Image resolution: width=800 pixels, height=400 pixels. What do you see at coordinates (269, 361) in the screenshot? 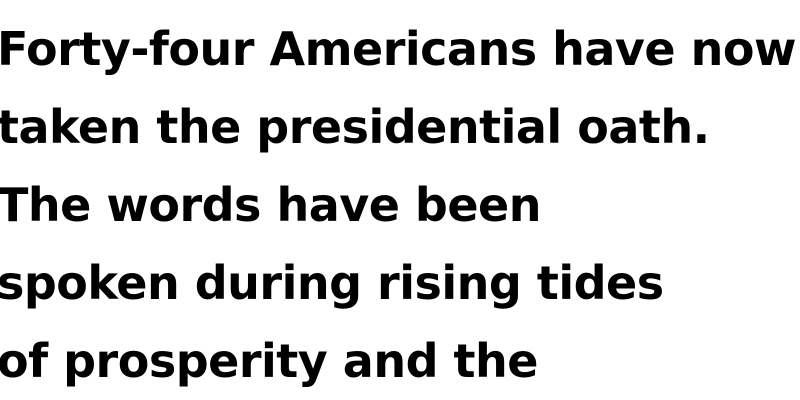
I see `text-line-5: of prosperity and the` at bounding box center [269, 361].